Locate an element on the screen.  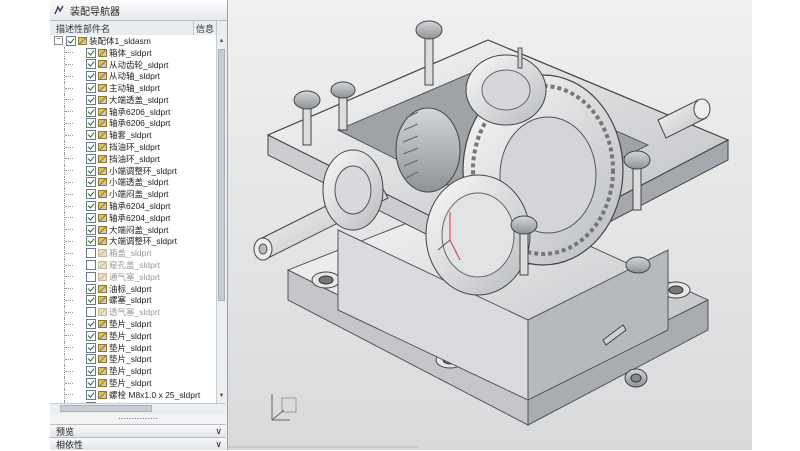
tree-row: 大端调整环_sldprt is located at coordinates (133, 242).